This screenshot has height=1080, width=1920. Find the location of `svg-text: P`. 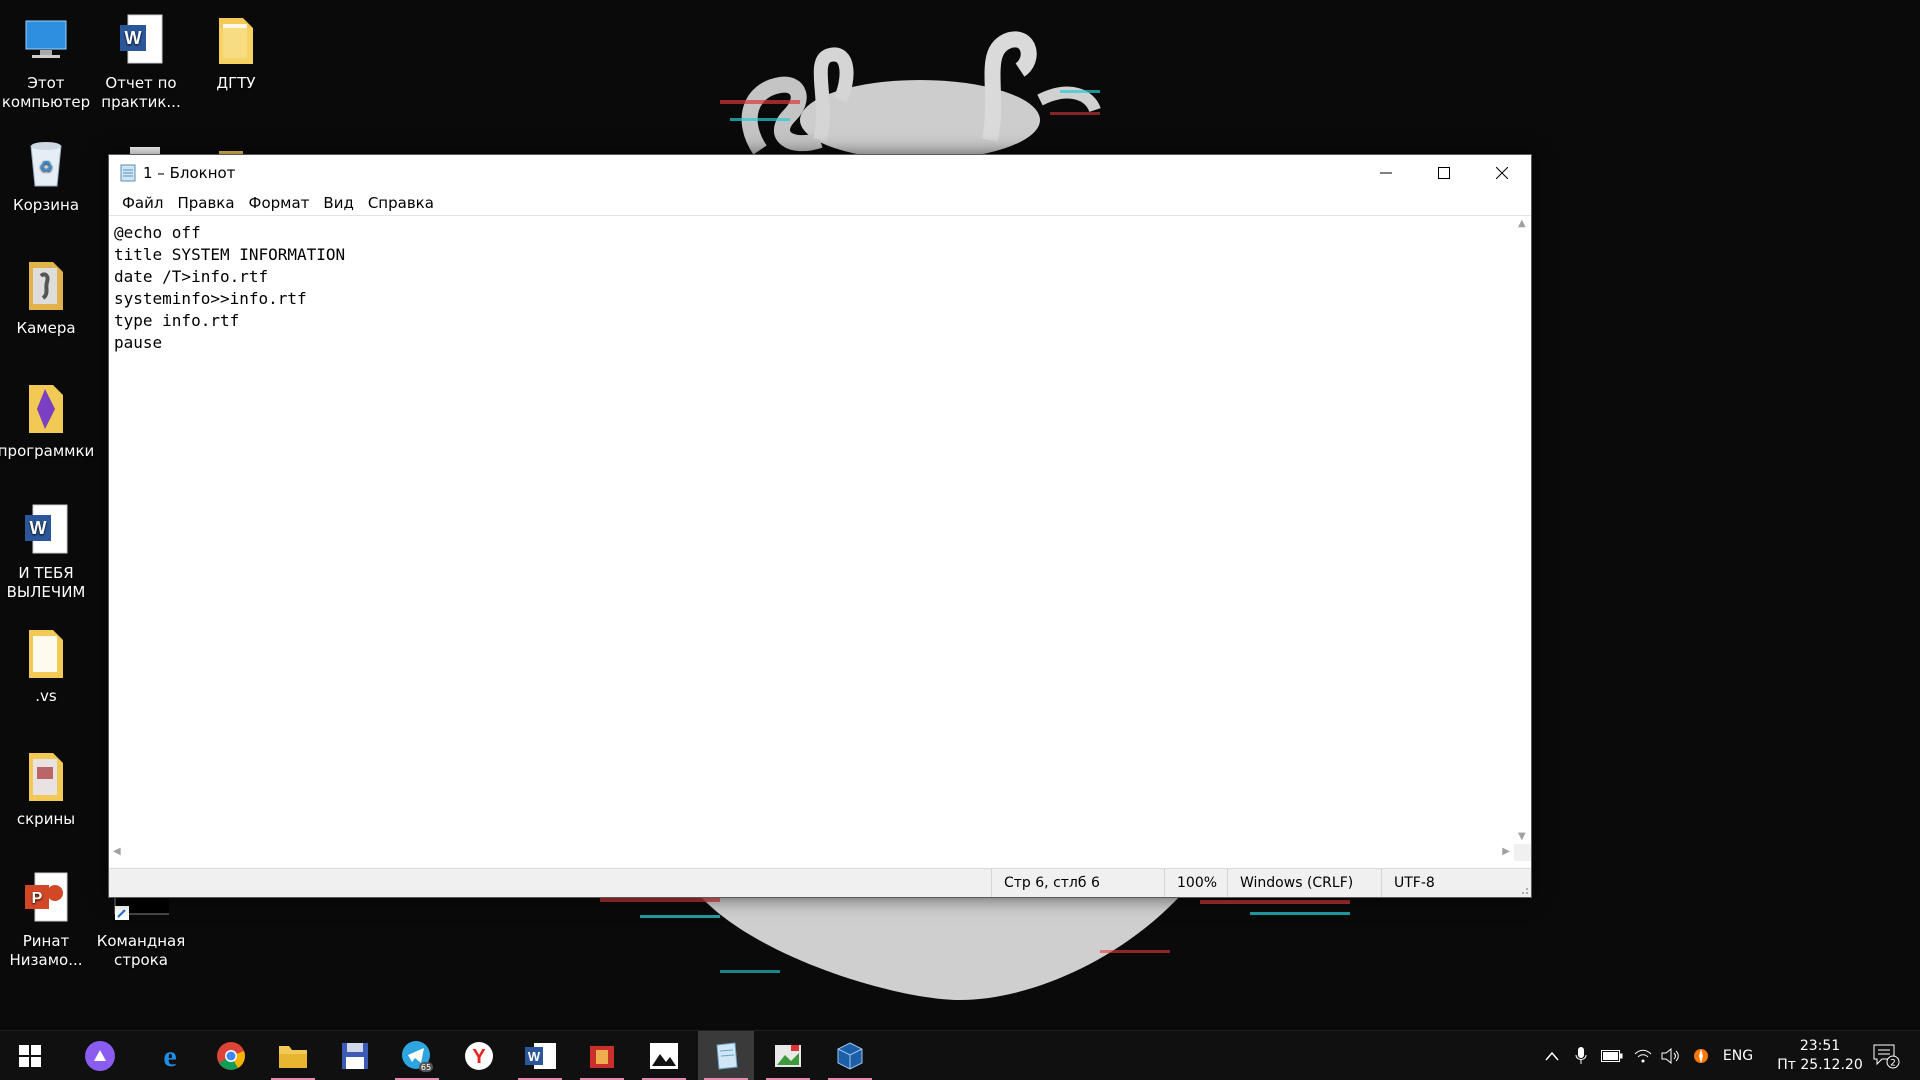

svg-text: P is located at coordinates (37, 898).